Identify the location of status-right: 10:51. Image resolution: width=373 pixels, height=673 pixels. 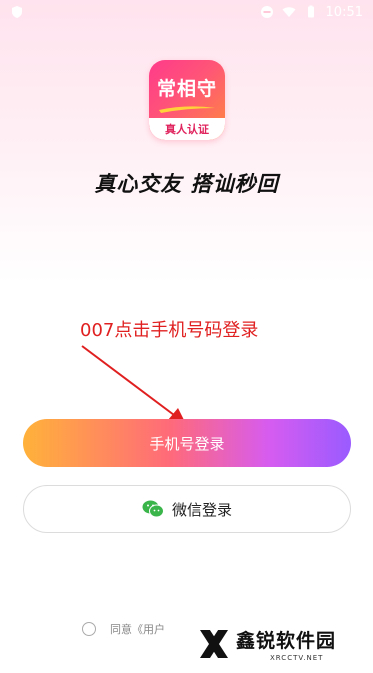
(311, 12).